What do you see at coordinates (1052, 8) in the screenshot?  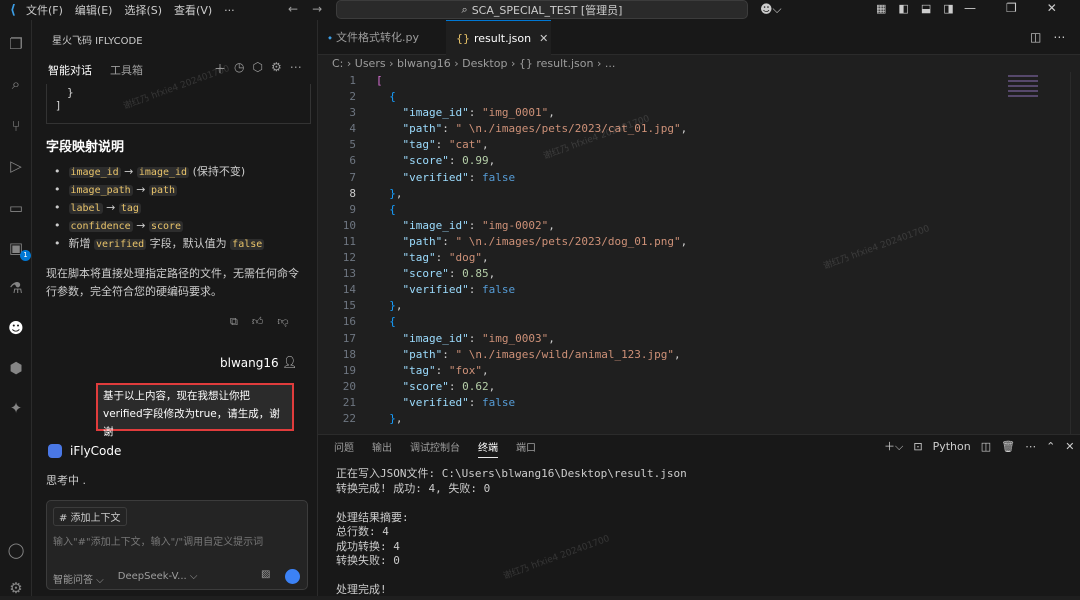 I see `close-window-icon: ✕` at bounding box center [1052, 8].